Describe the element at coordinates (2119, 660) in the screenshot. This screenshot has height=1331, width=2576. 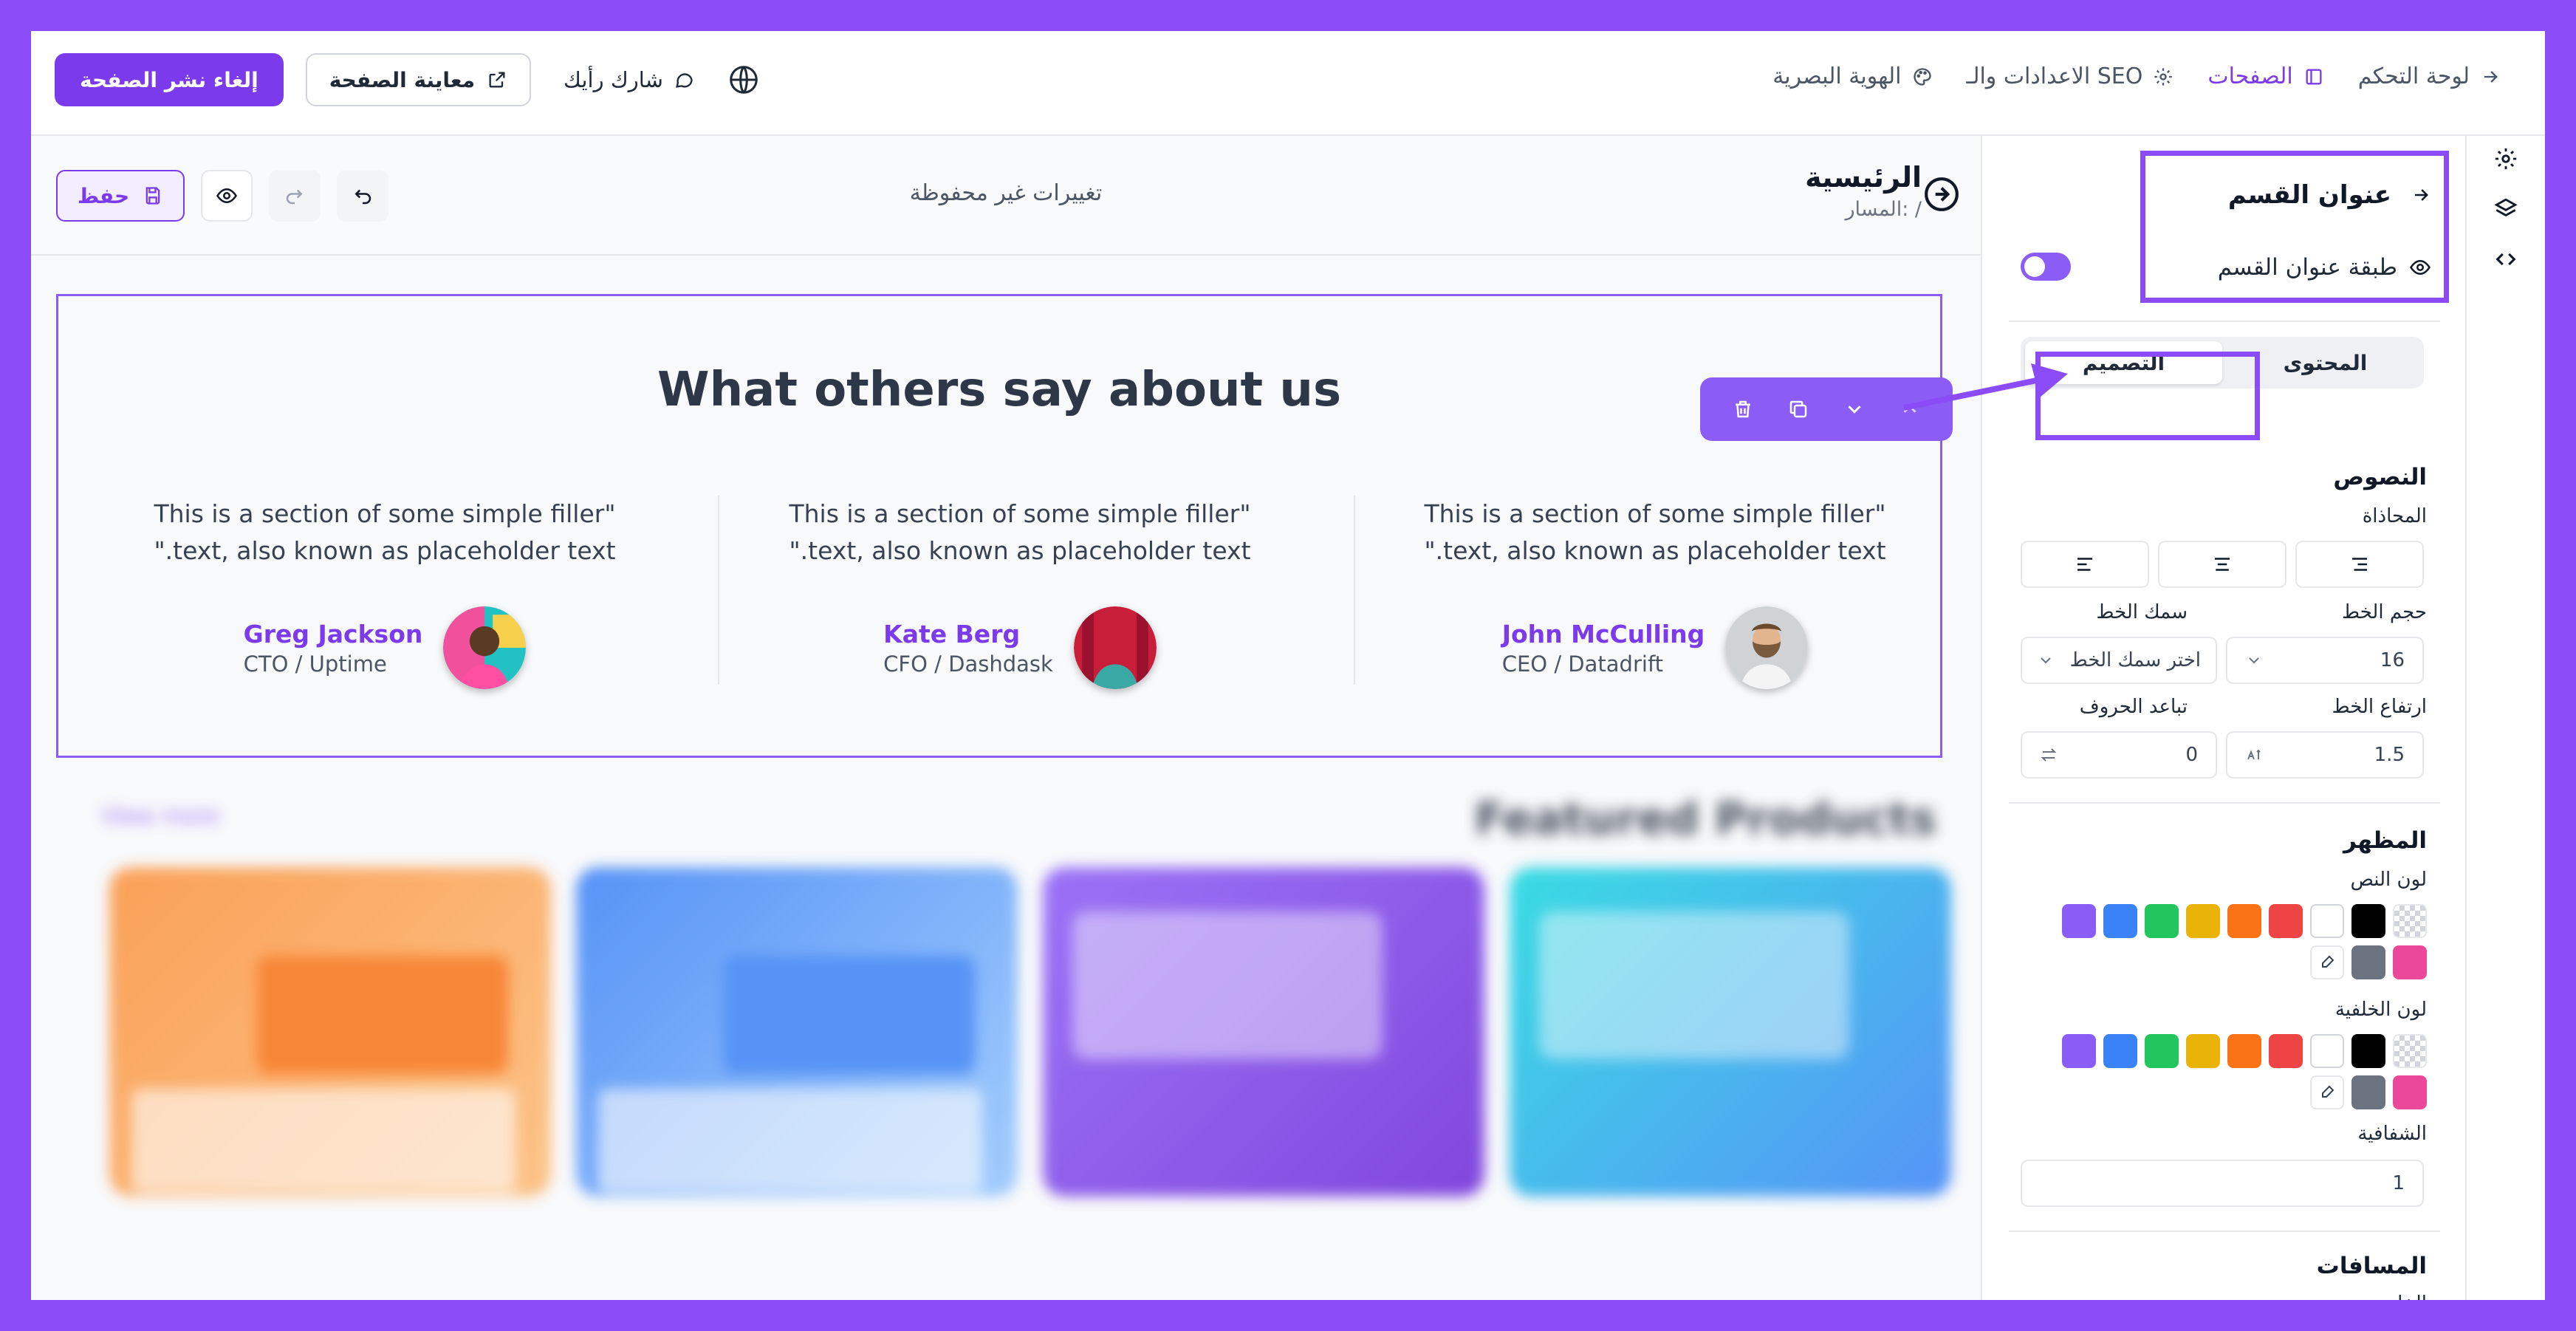
I see `font-weight-select: اختر سمك الخط` at that location.